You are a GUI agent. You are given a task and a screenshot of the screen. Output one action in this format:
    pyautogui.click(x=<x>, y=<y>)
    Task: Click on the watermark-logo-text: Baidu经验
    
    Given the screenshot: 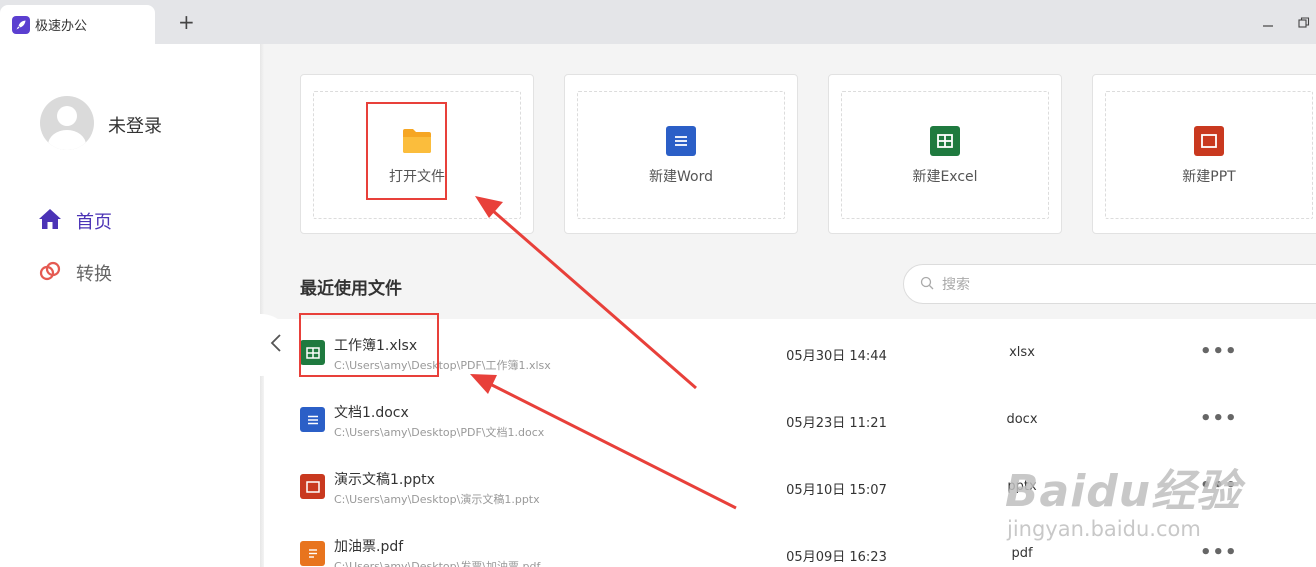 What is the action you would take?
    pyautogui.click(x=1123, y=491)
    